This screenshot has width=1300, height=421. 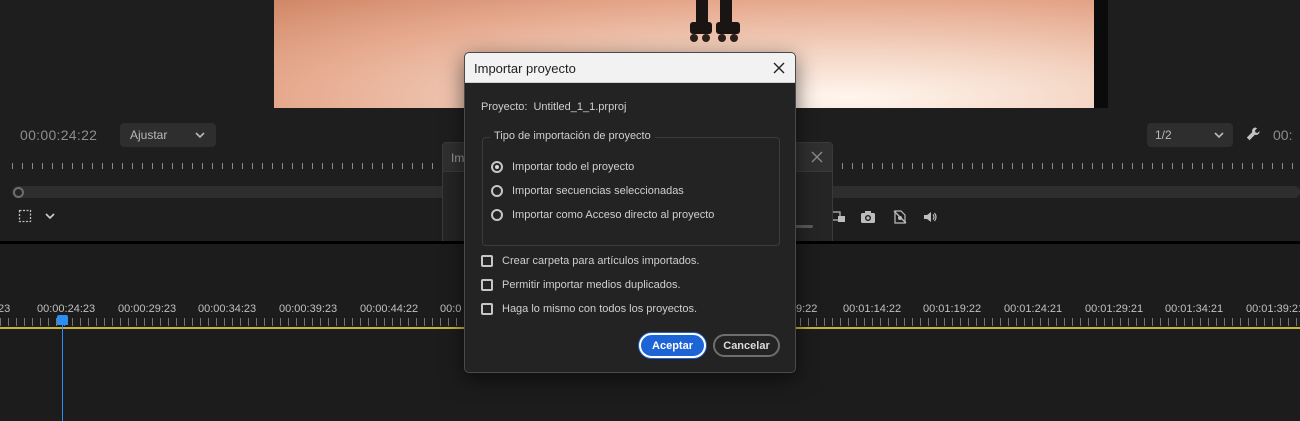 What do you see at coordinates (1163, 135) in the screenshot?
I see `resolution-select-label: 1/2` at bounding box center [1163, 135].